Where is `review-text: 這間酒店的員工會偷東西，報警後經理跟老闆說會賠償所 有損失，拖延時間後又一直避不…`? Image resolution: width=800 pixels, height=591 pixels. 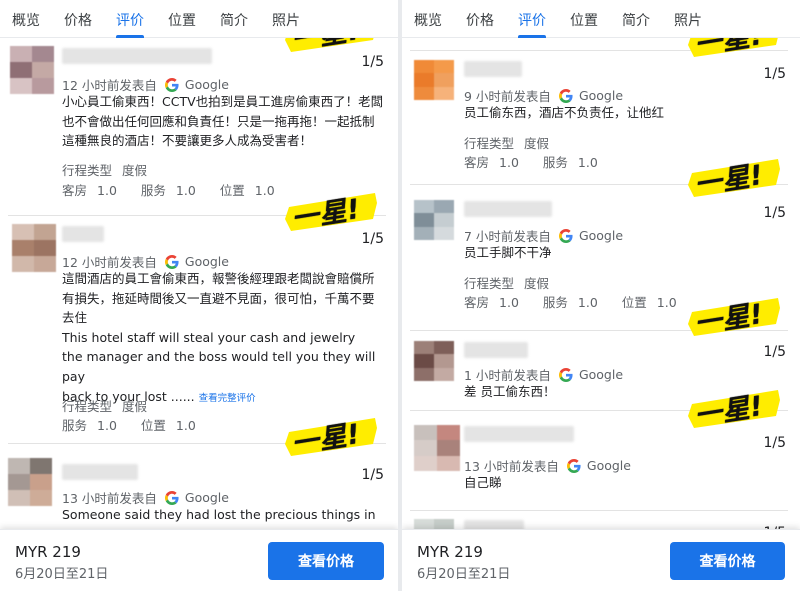 review-text: 這間酒店的員工會偷東西，報警後經理跟老闆說會賠償所 有損失，拖延時間後又一直避不… is located at coordinates (219, 337).